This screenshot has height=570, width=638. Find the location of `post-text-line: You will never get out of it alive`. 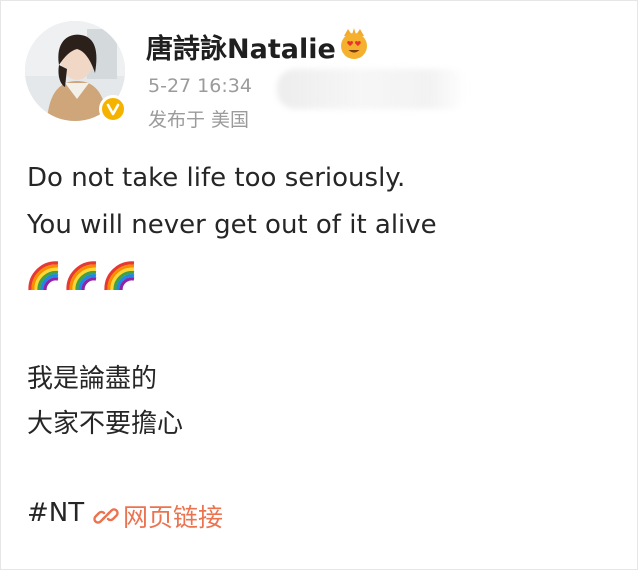

post-text-line: You will never get out of it alive is located at coordinates (232, 225).